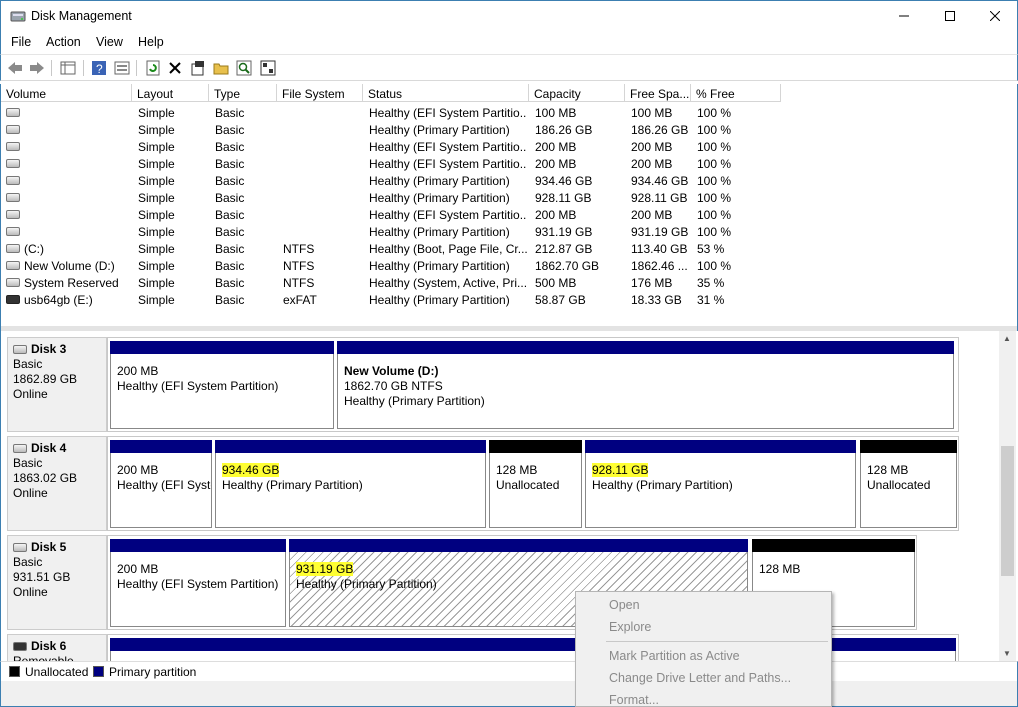 The image size is (1018, 707). I want to click on menu-view: View, so click(109, 42).